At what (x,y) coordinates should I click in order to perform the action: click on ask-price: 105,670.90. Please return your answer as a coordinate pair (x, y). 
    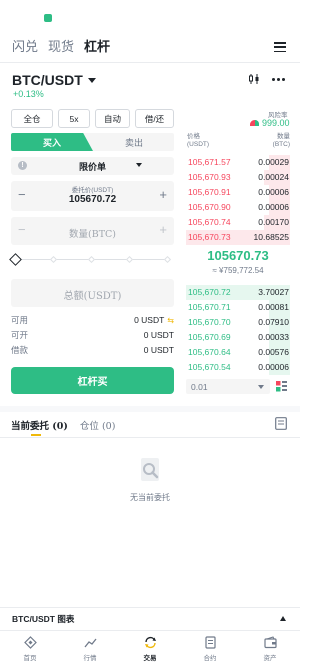
    Looking at the image, I should click on (209, 207).